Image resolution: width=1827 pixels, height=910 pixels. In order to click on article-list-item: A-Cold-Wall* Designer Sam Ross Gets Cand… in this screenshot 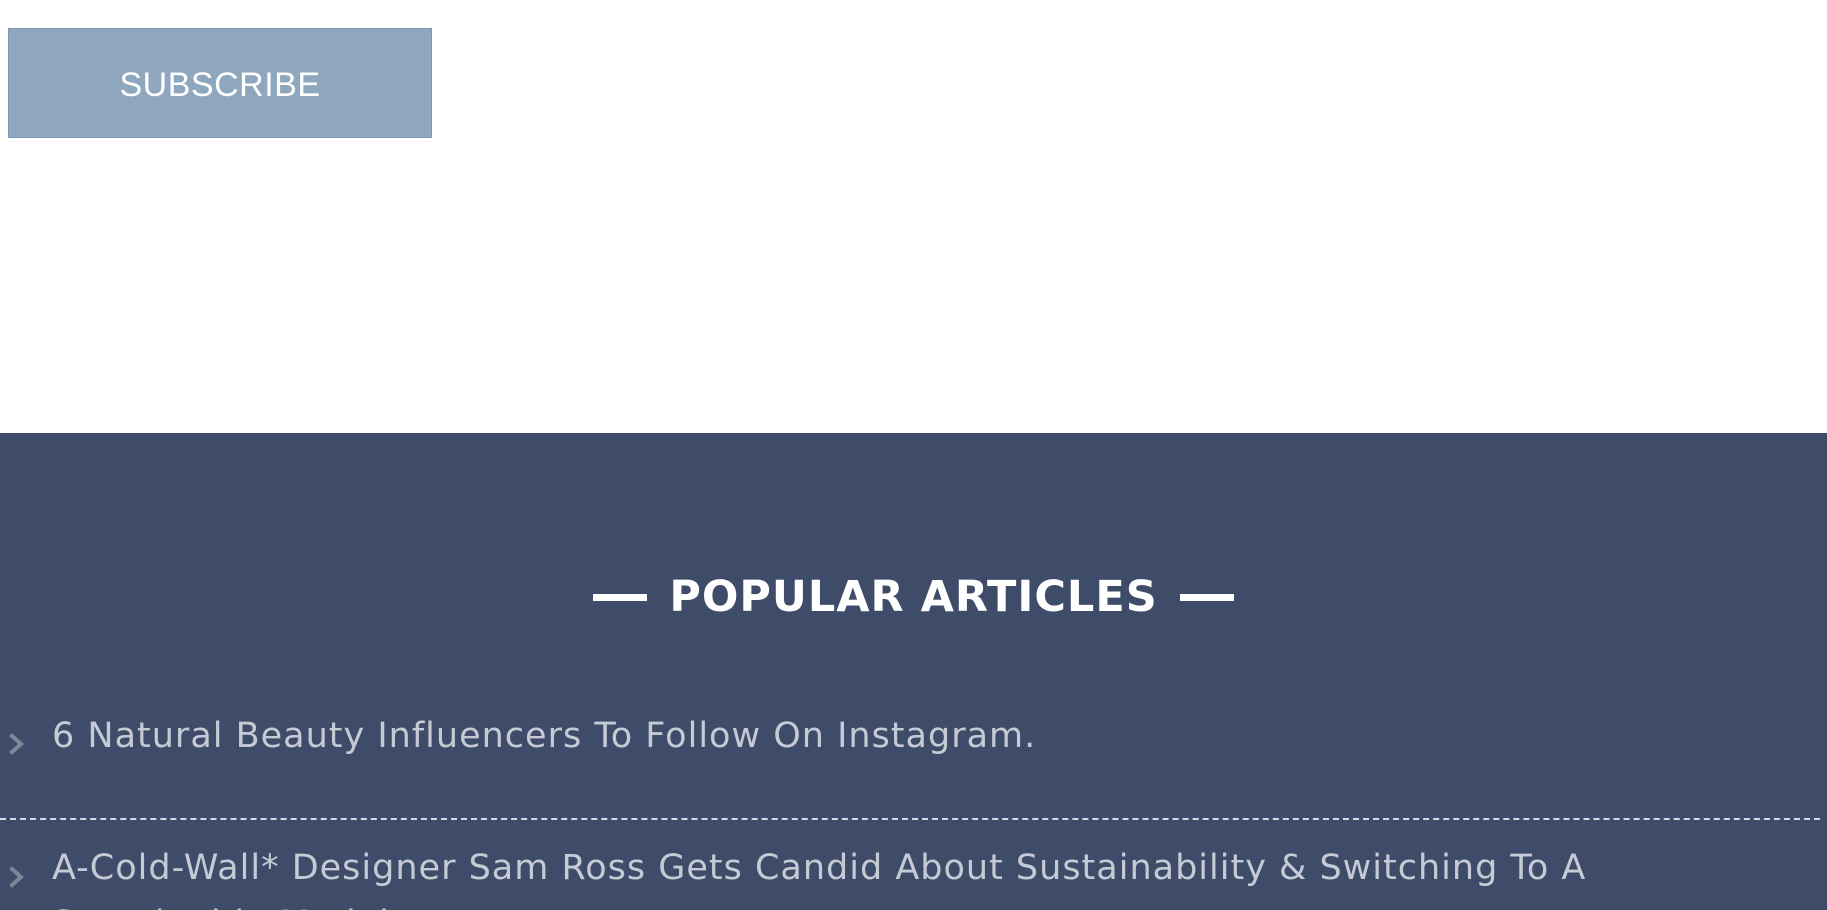, I will do `click(910, 865)`.